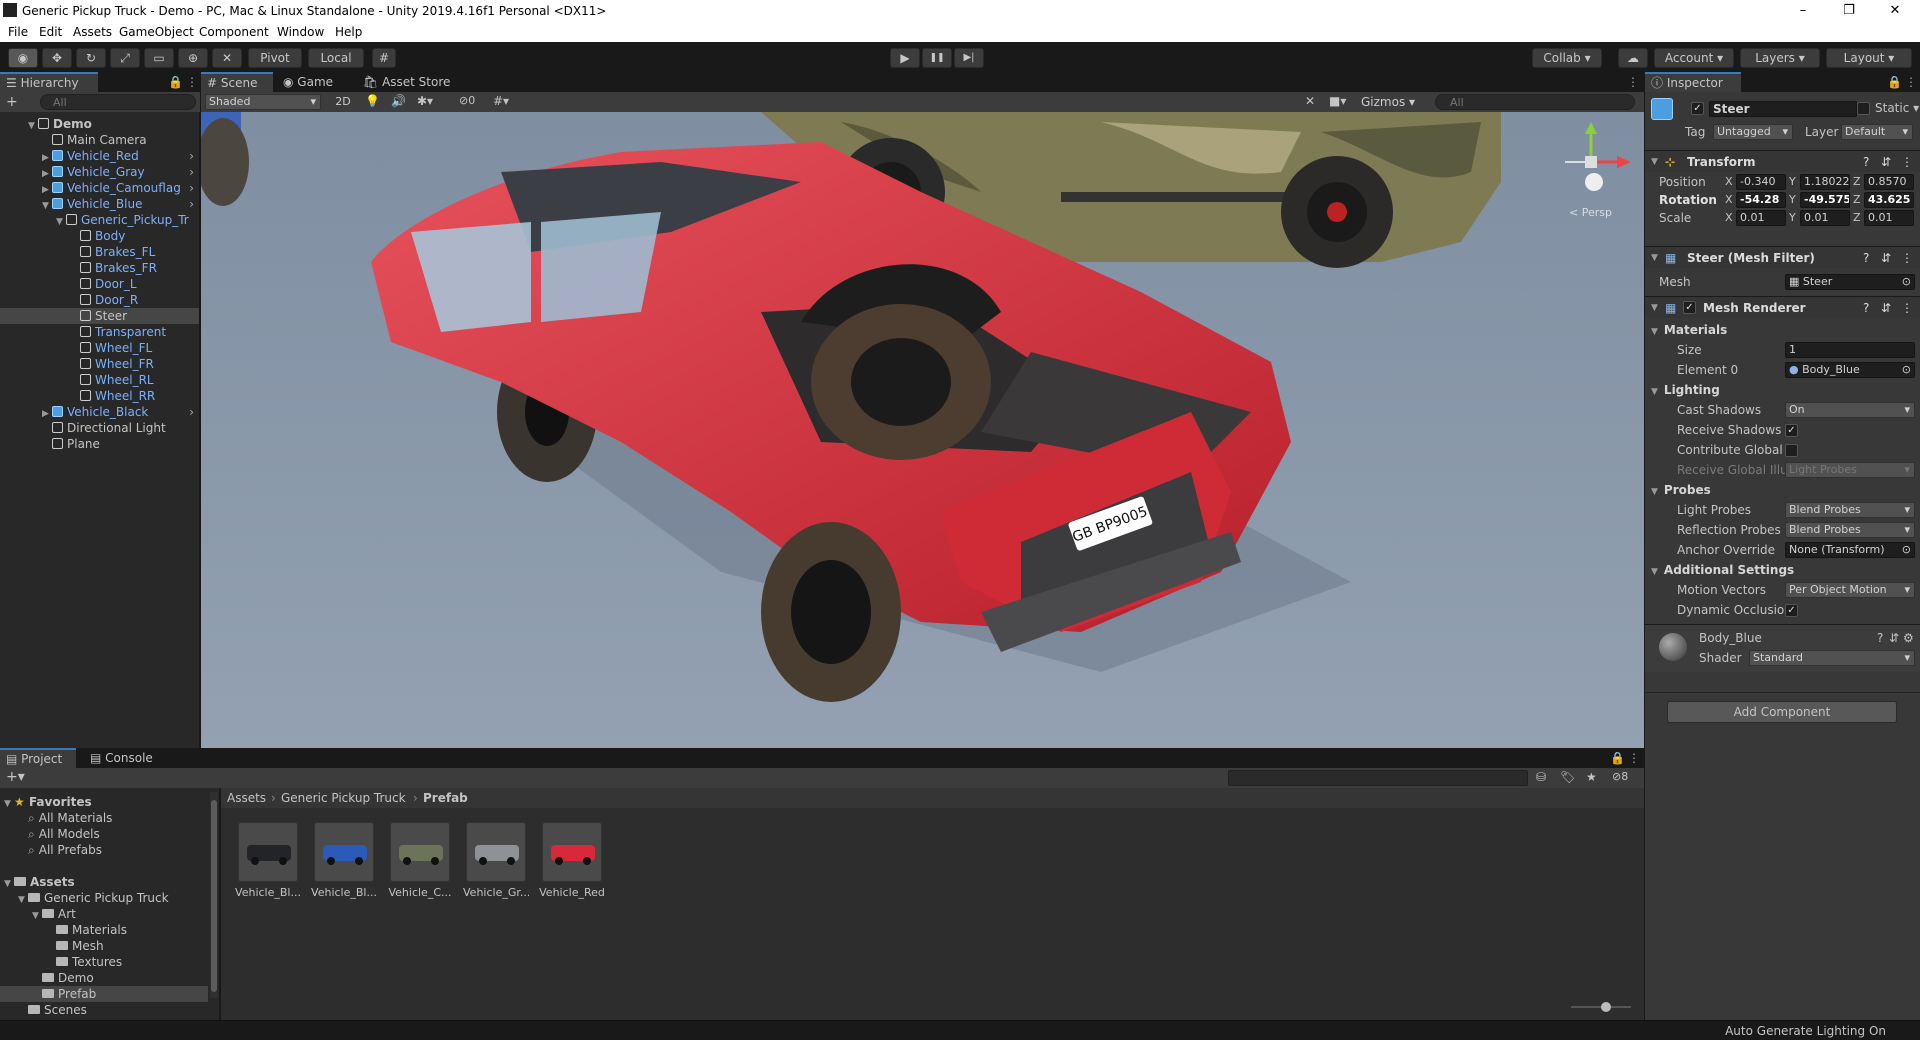 This screenshot has width=1920, height=1040. What do you see at coordinates (70, 818) in the screenshot?
I see `favorite-item: ⌕ All Materials` at bounding box center [70, 818].